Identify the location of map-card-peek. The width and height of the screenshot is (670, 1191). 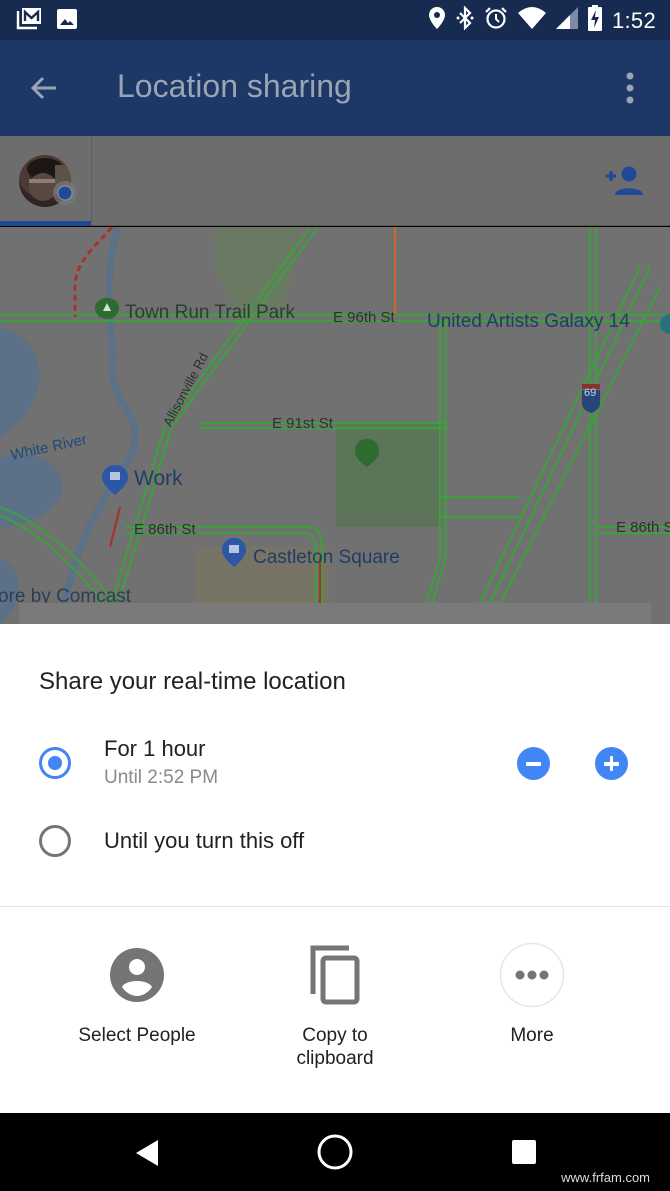
(335, 613).